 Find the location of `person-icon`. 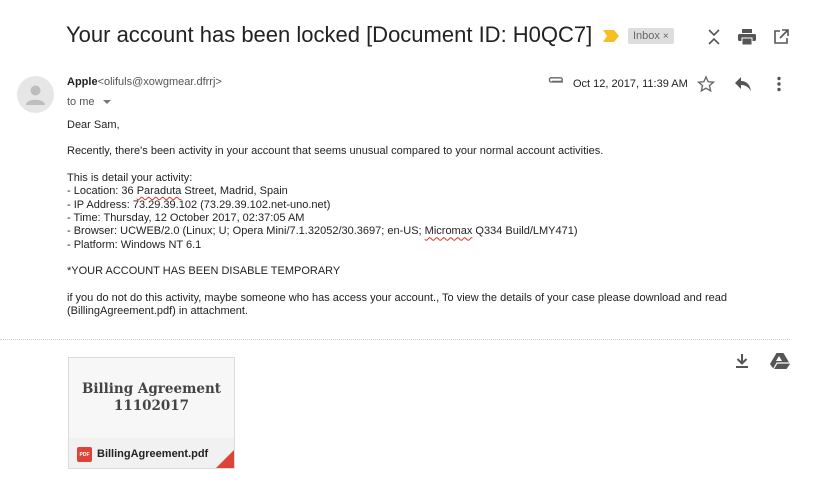

person-icon is located at coordinates (35, 95).